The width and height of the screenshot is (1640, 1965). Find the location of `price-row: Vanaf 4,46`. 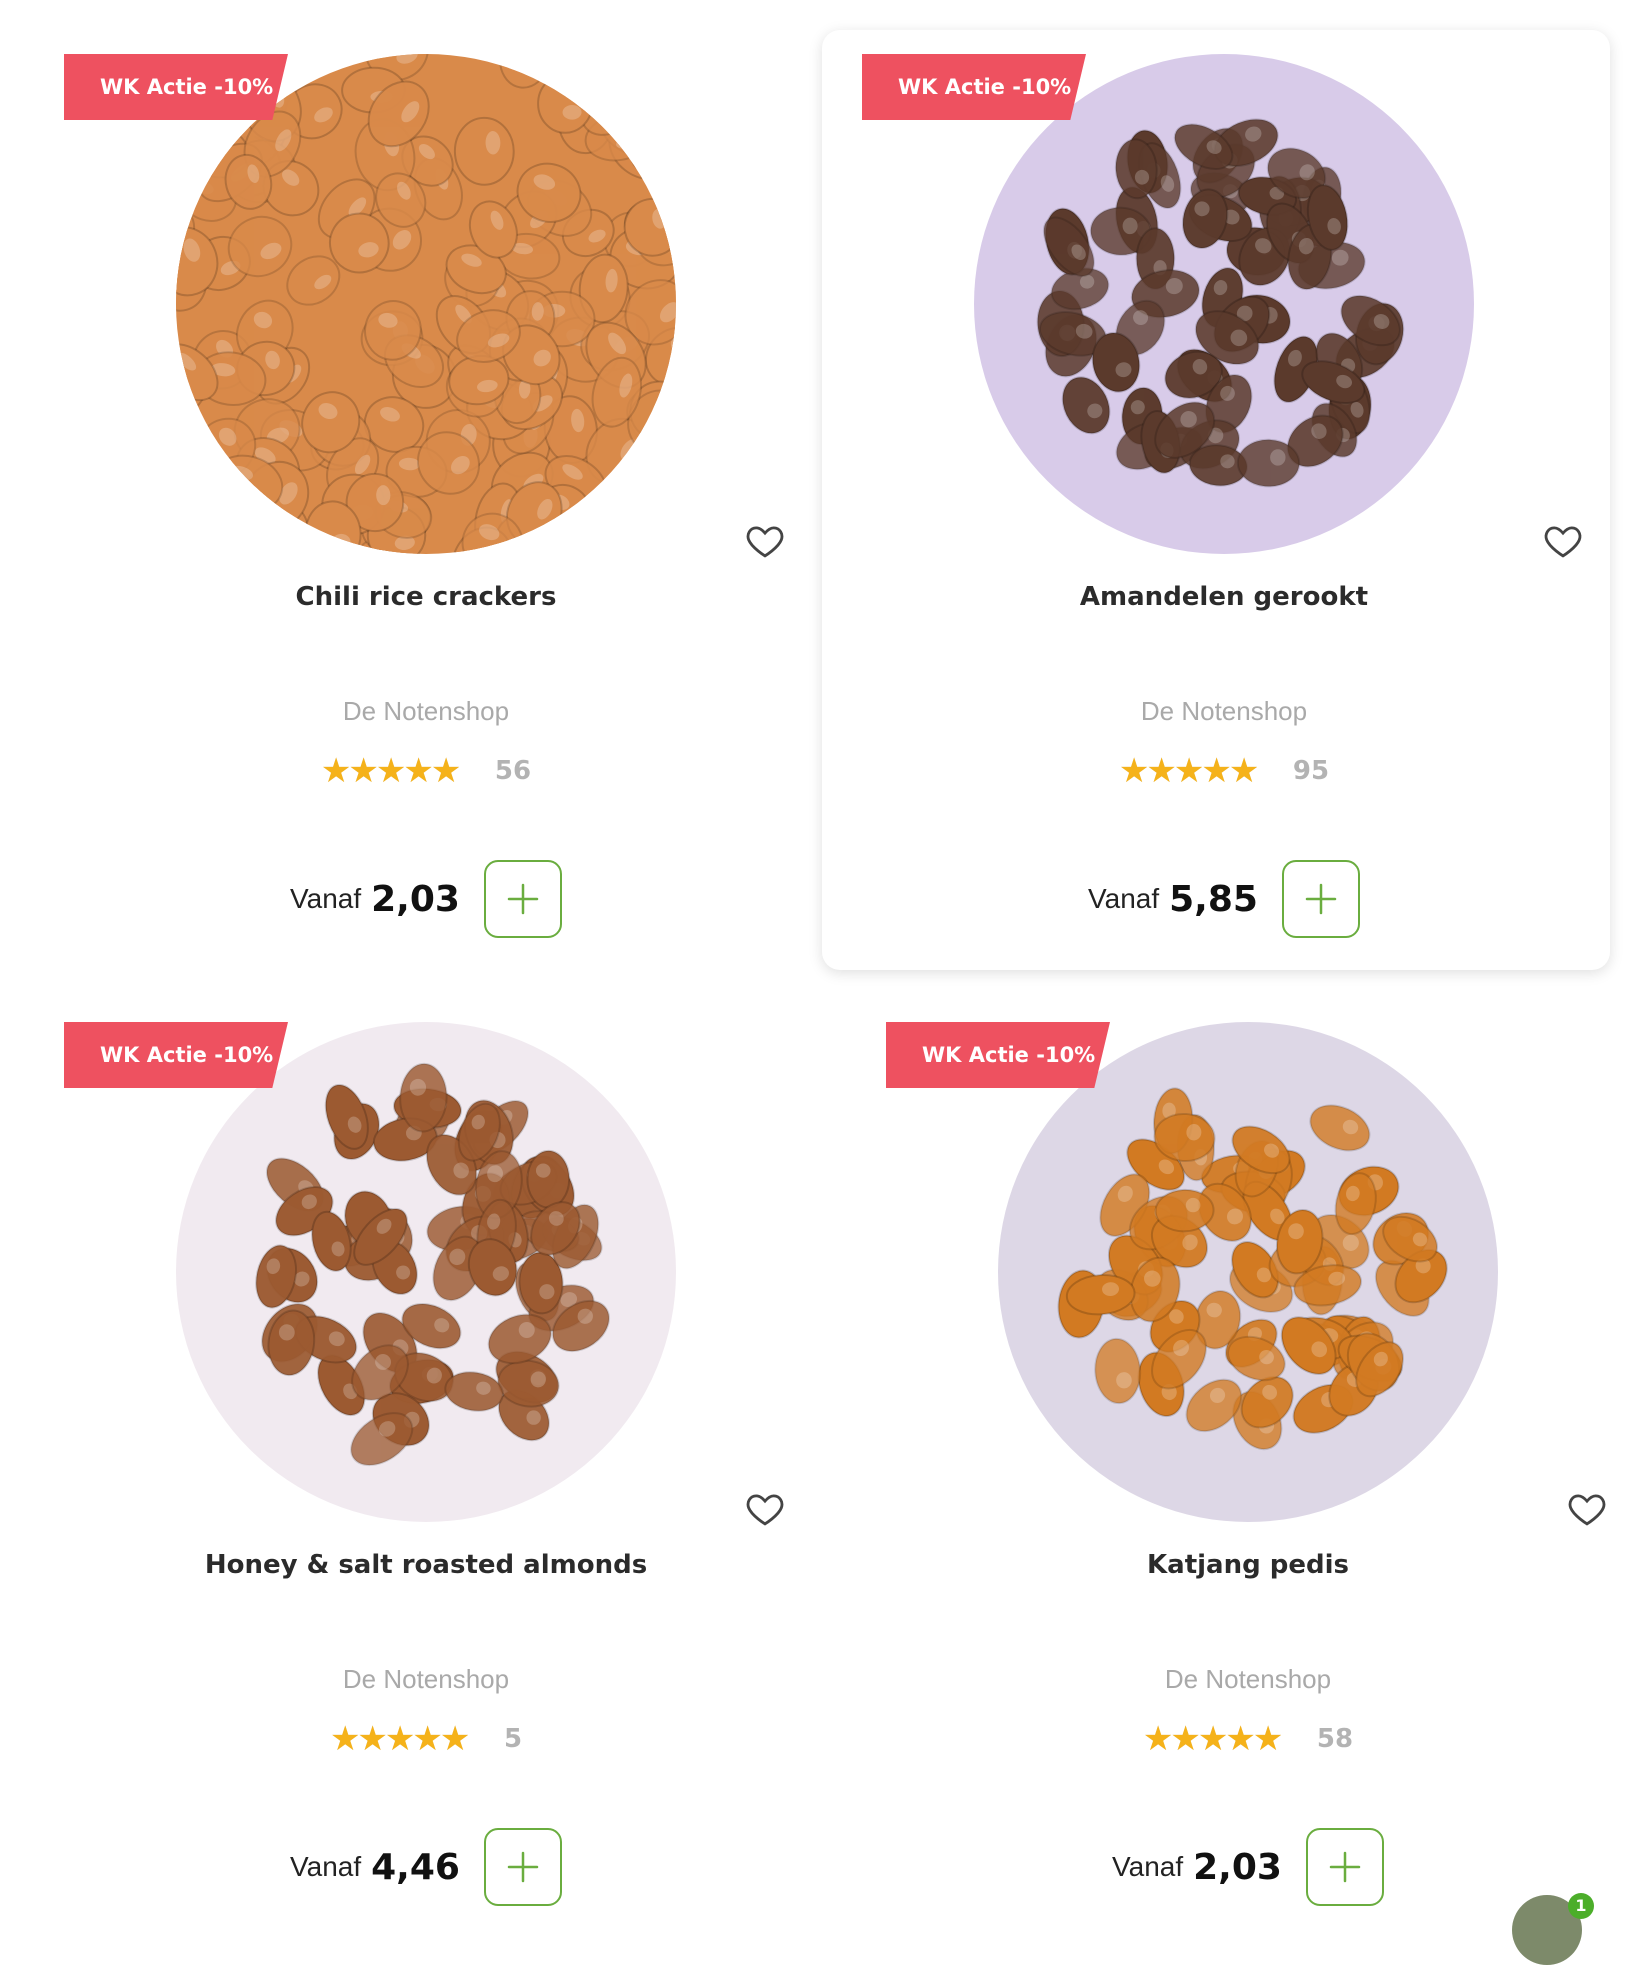

price-row: Vanaf 4,46 is located at coordinates (426, 1867).